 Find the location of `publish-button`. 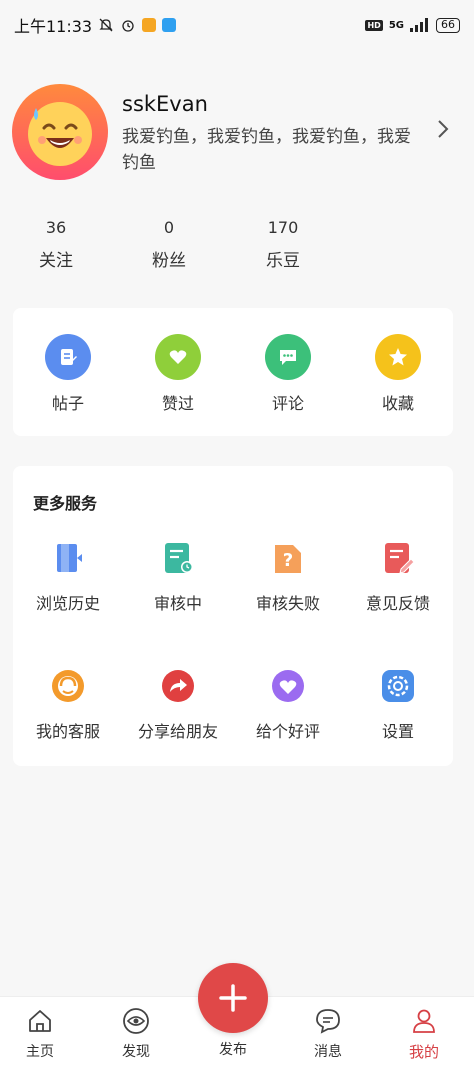

publish-button is located at coordinates (233, 998).